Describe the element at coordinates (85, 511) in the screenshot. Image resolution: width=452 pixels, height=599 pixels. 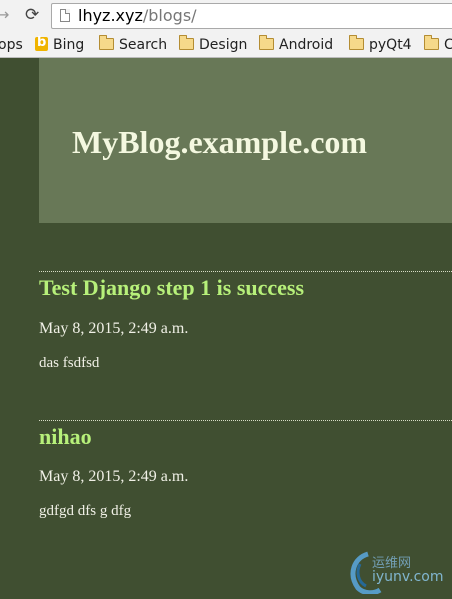
I see `post-body: gdfgd dfs g dfg` at that location.